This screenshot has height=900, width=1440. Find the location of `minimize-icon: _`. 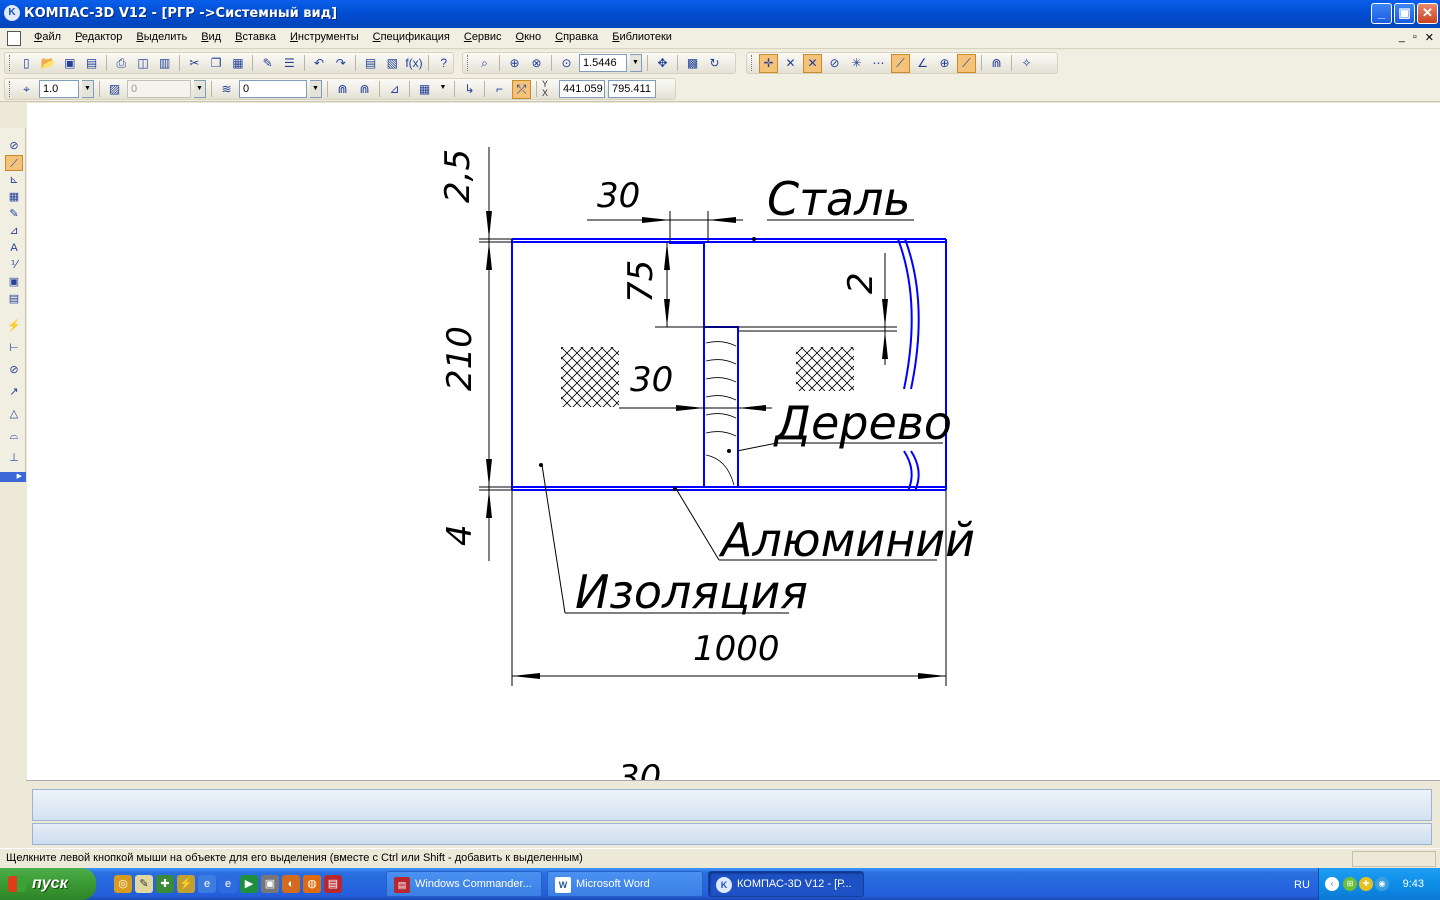

minimize-icon: _ is located at coordinates (1381, 13).